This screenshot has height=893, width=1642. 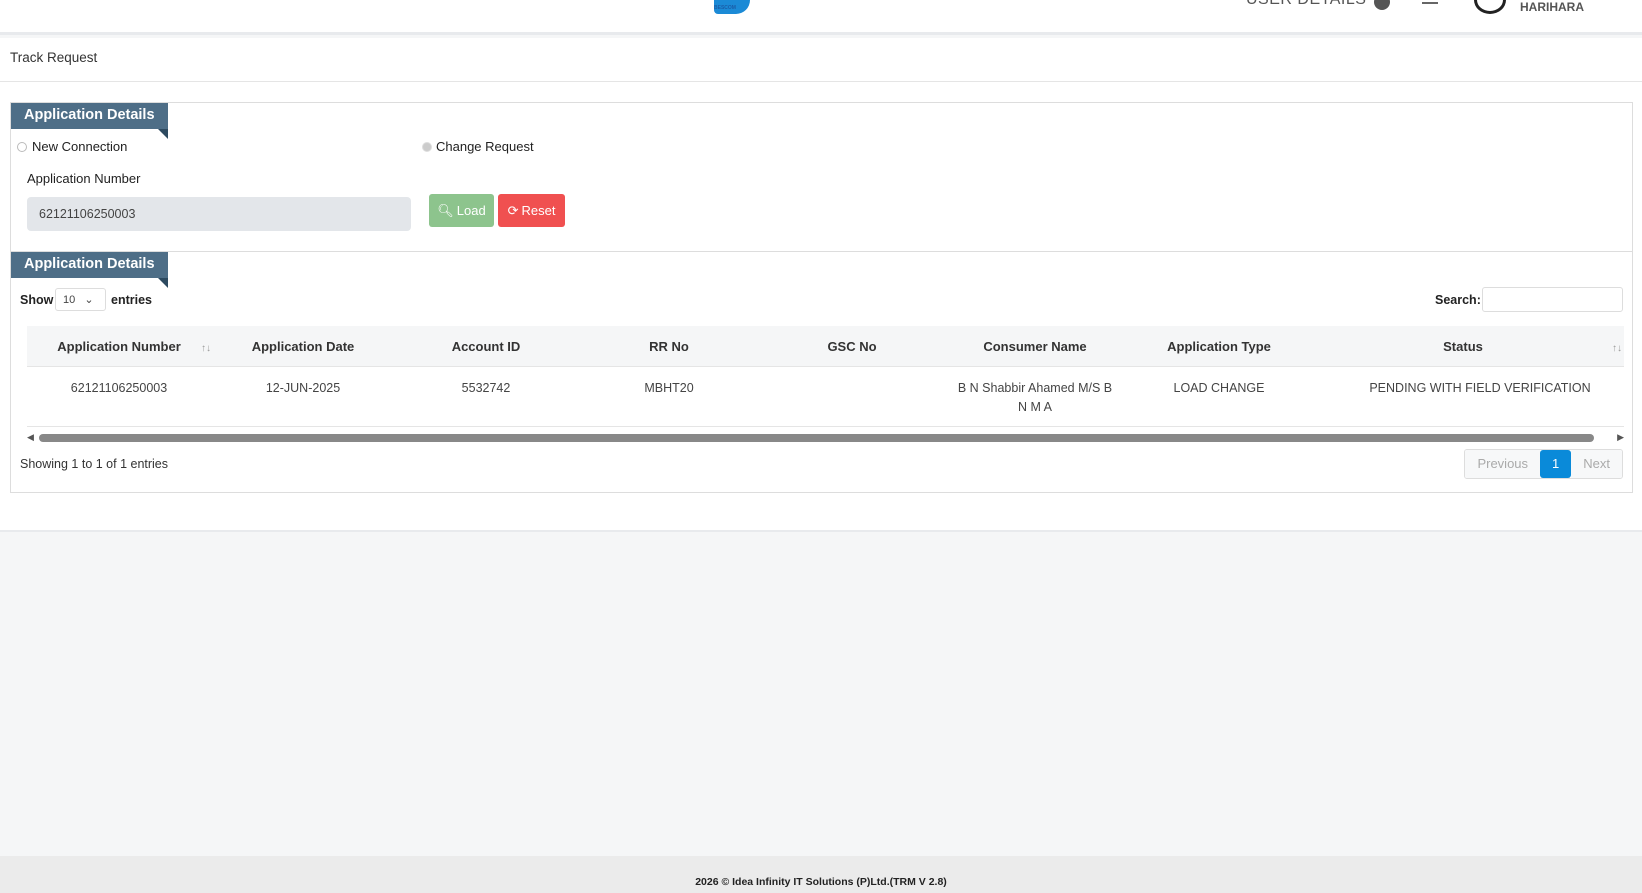 I want to click on load-button: 🔍︎ Load, so click(x=461, y=210).